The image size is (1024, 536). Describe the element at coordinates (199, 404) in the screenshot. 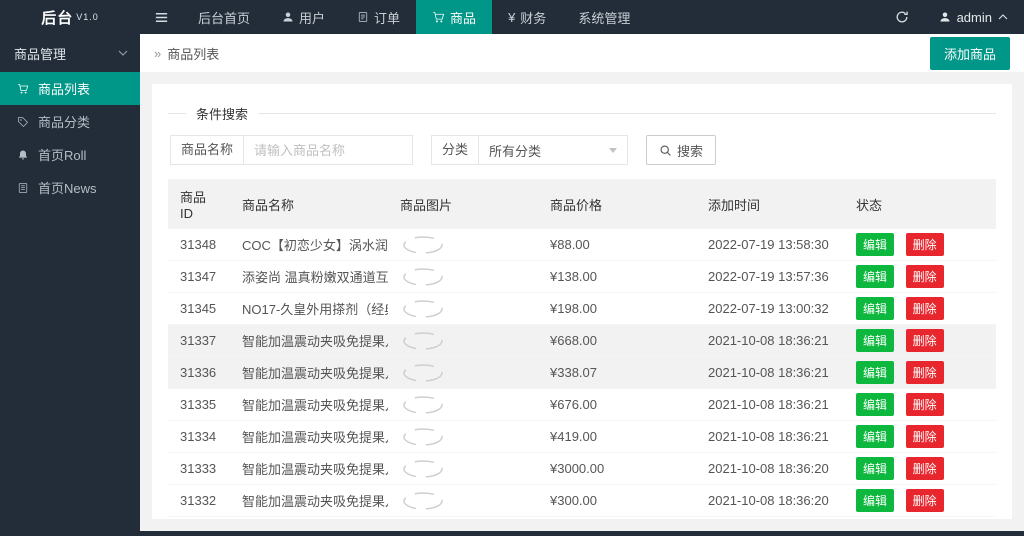

I see `cell-product-id: 31335` at that location.